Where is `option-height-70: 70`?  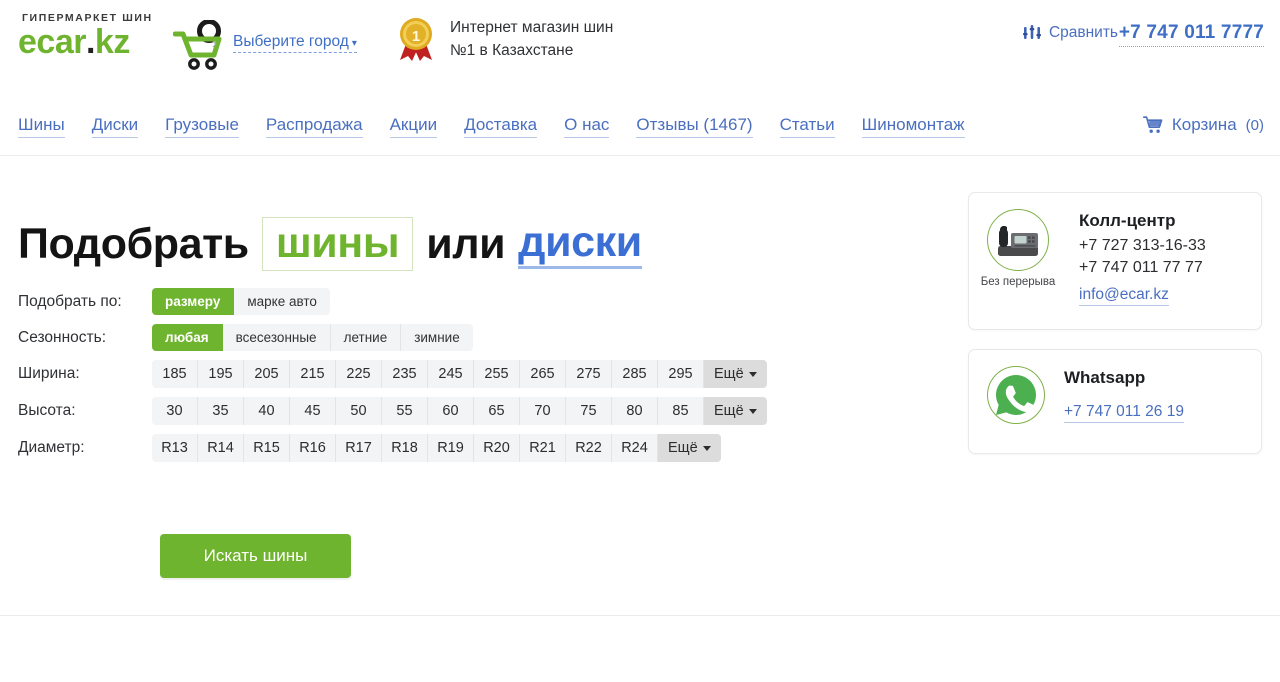
option-height-70: 70 is located at coordinates (543, 411).